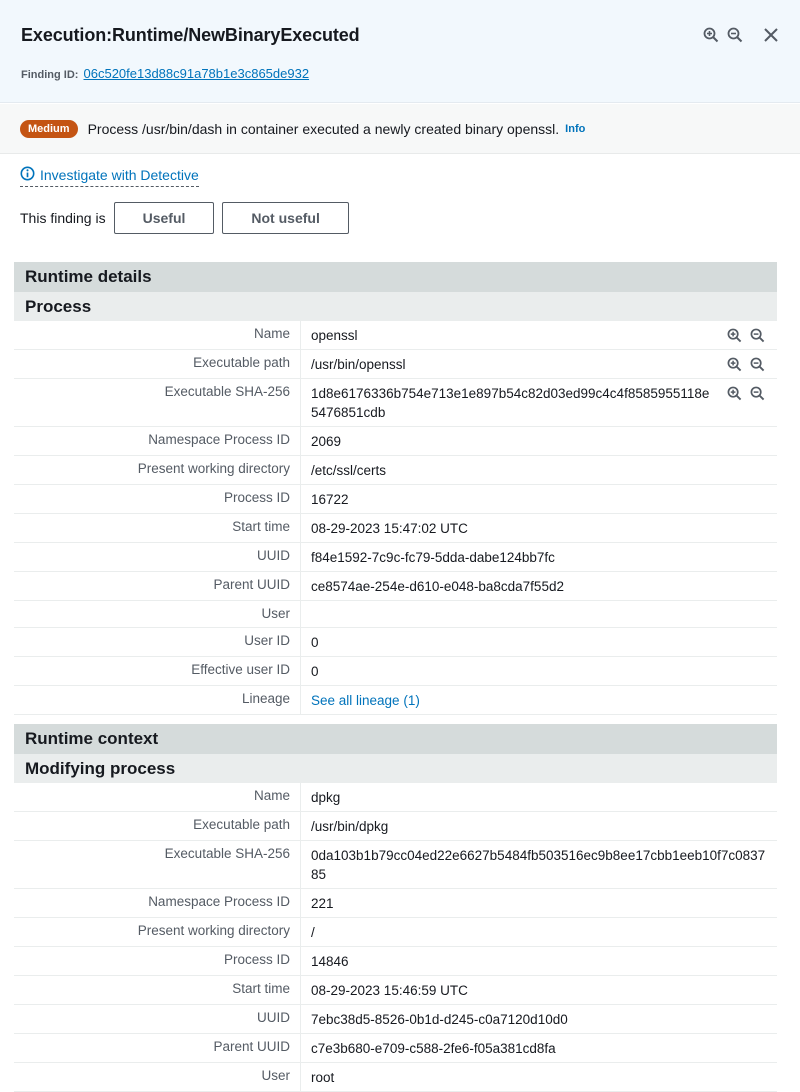 Image resolution: width=800 pixels, height=1092 pixels. I want to click on field-value-cell: See all lineage (1), so click(539, 700).